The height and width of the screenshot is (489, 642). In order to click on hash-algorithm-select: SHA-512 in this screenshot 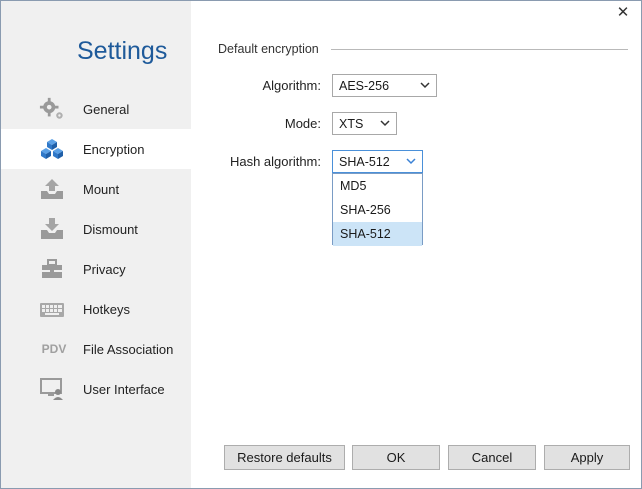, I will do `click(377, 161)`.